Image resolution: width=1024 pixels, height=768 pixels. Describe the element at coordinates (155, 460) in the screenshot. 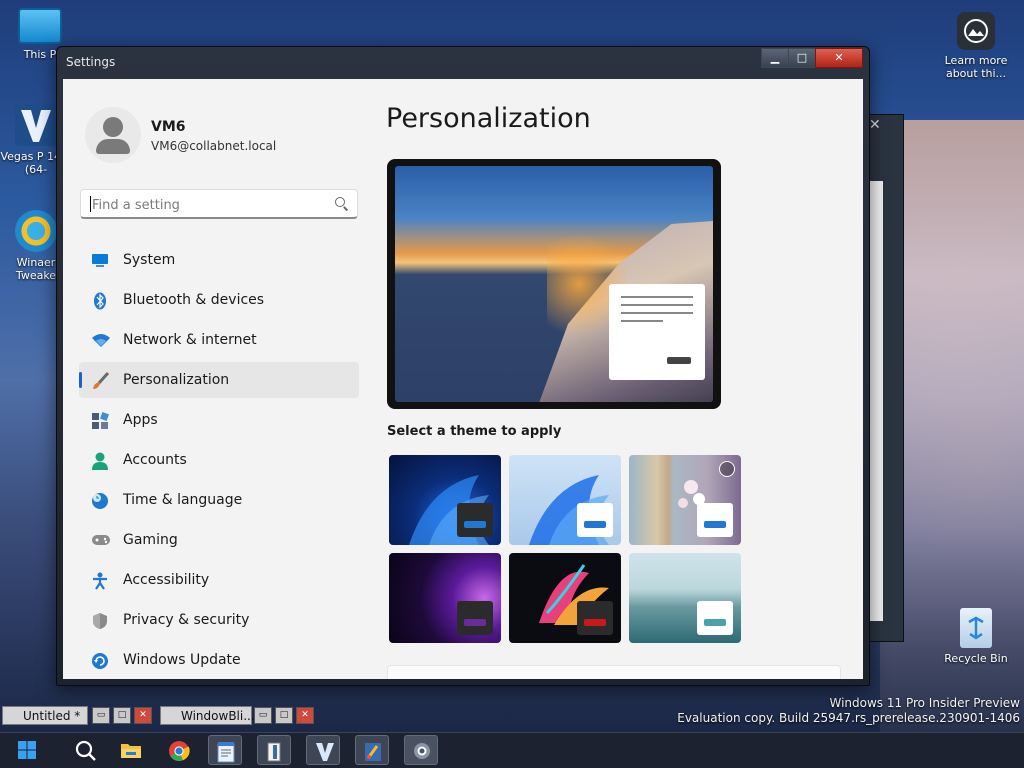

I see `nav-item-label: Accounts` at that location.